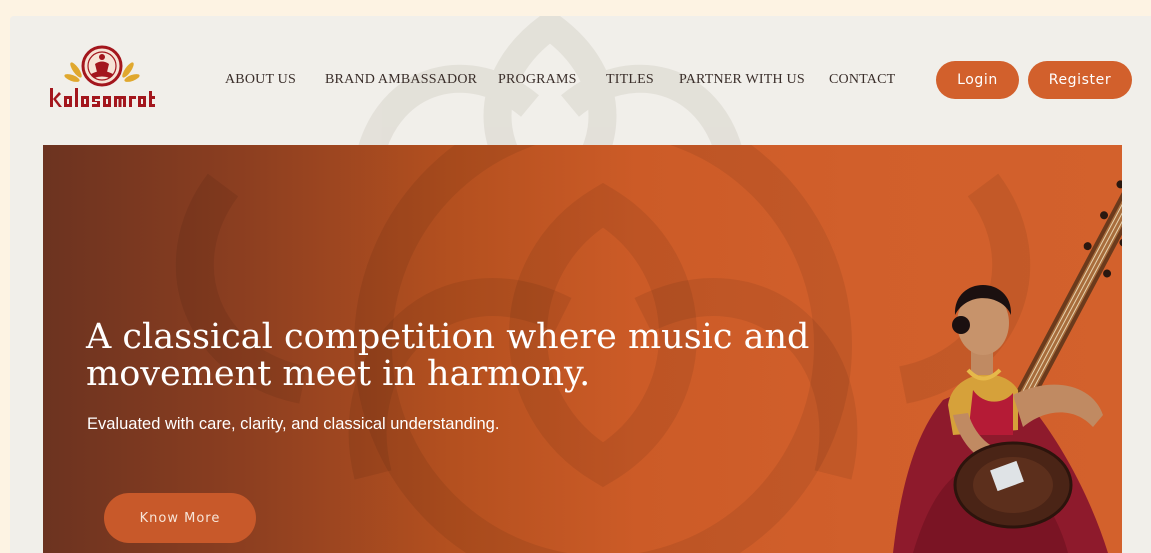 Image resolution: width=1151 pixels, height=553 pixels. What do you see at coordinates (180, 518) in the screenshot?
I see `know-more-button: Know More` at bounding box center [180, 518].